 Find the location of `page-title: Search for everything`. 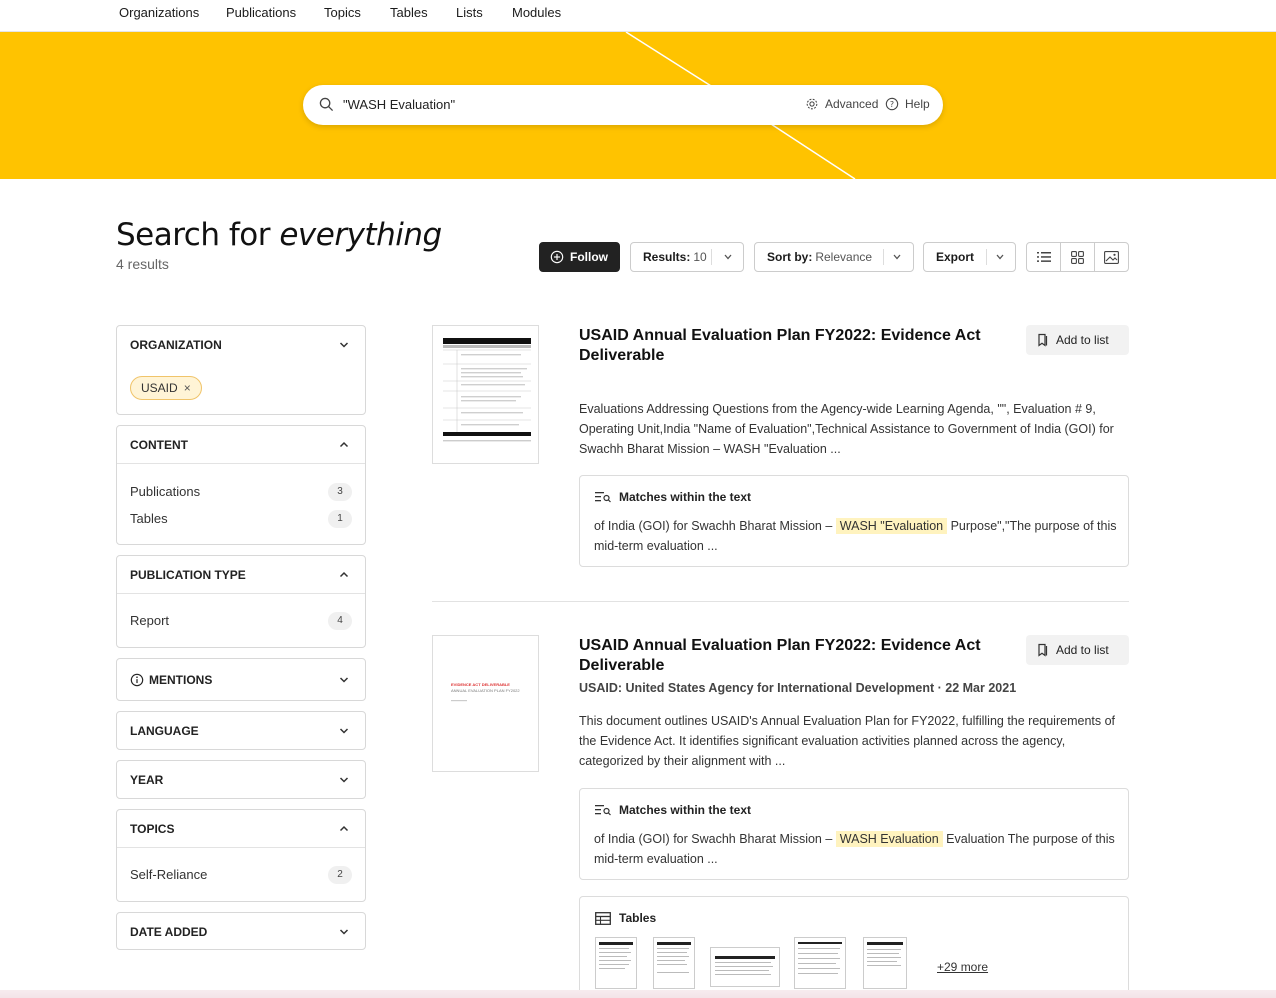

page-title: Search for everything is located at coordinates (279, 235).